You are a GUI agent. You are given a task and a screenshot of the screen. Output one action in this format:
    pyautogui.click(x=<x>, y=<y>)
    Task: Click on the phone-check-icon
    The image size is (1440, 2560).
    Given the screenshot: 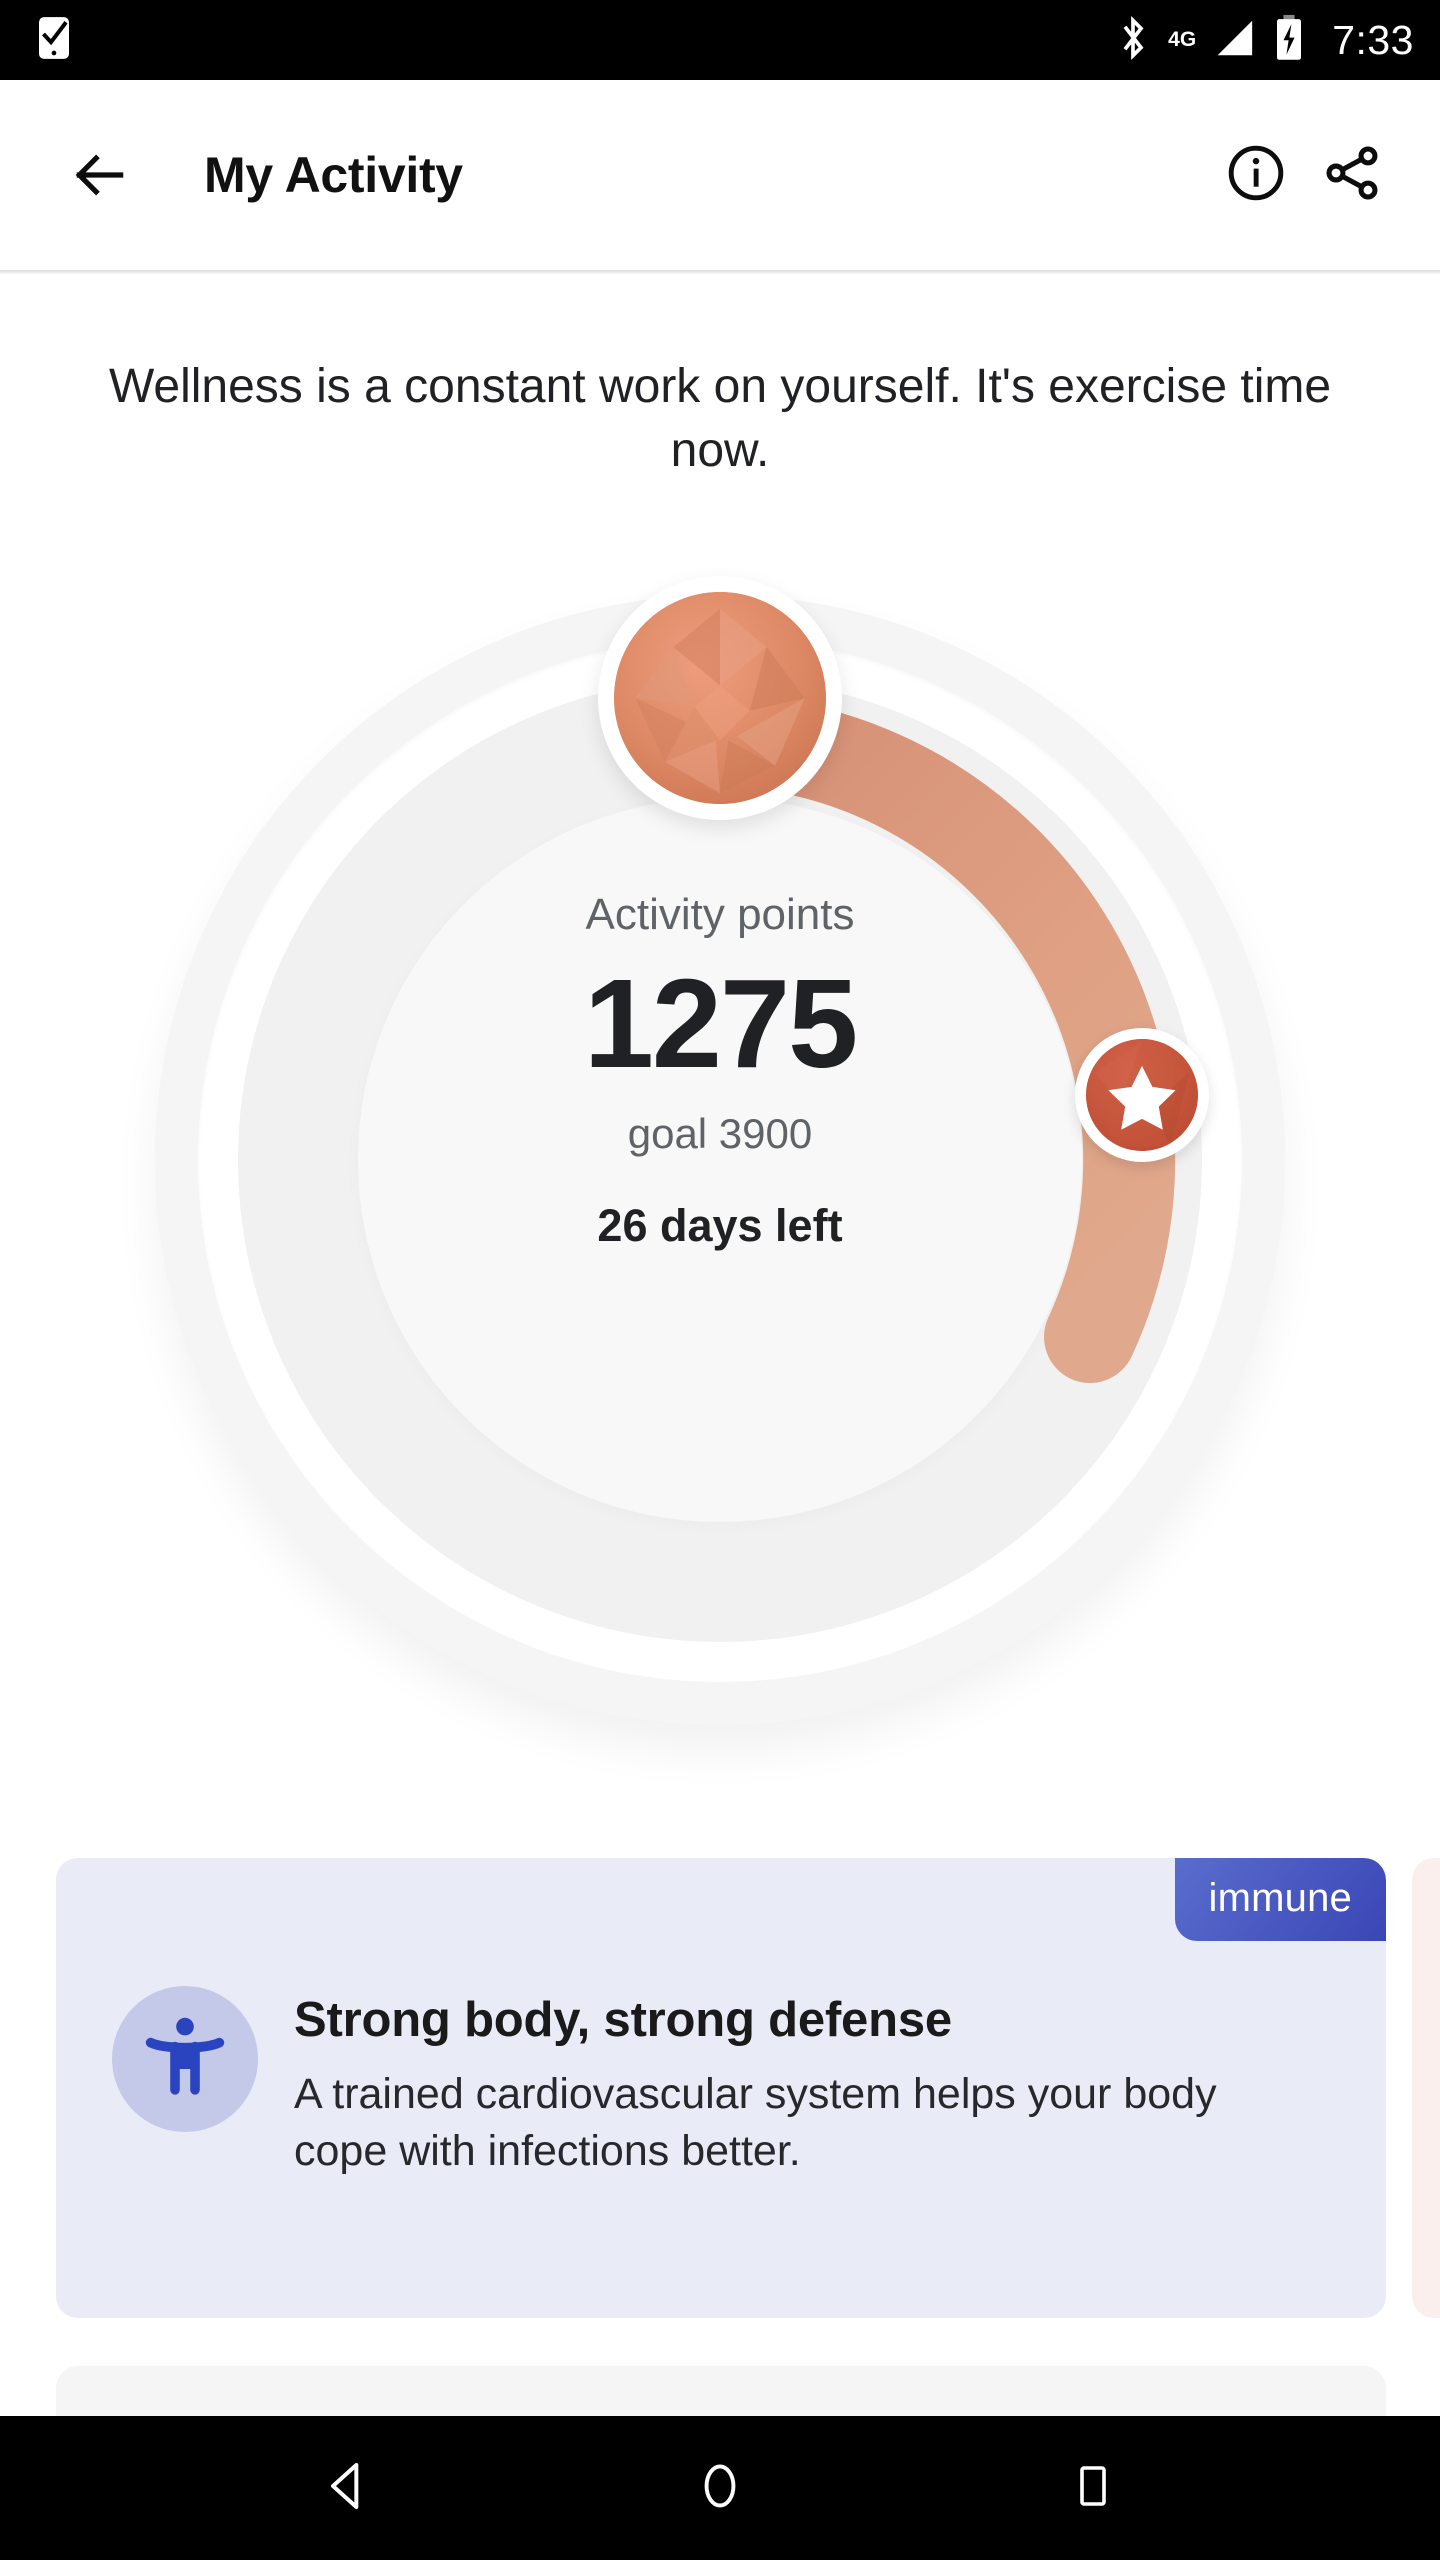 What is the action you would take?
    pyautogui.click(x=54, y=40)
    